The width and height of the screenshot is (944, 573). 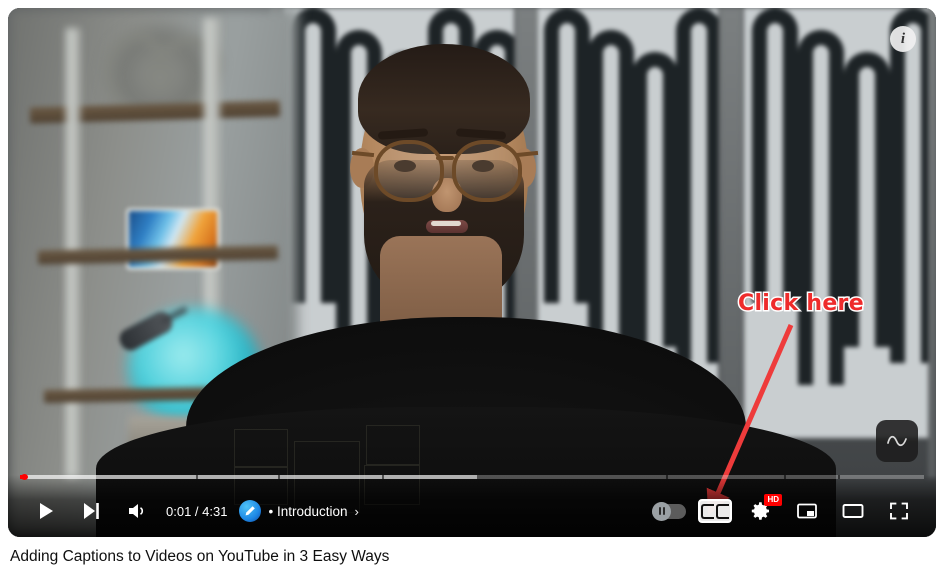 I want to click on chapter-label: • Introduction, so click(x=307, y=511).